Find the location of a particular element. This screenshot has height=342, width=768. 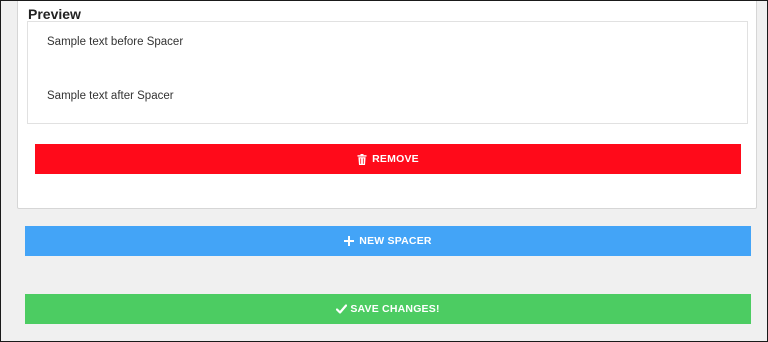

trash-icon is located at coordinates (362, 159).